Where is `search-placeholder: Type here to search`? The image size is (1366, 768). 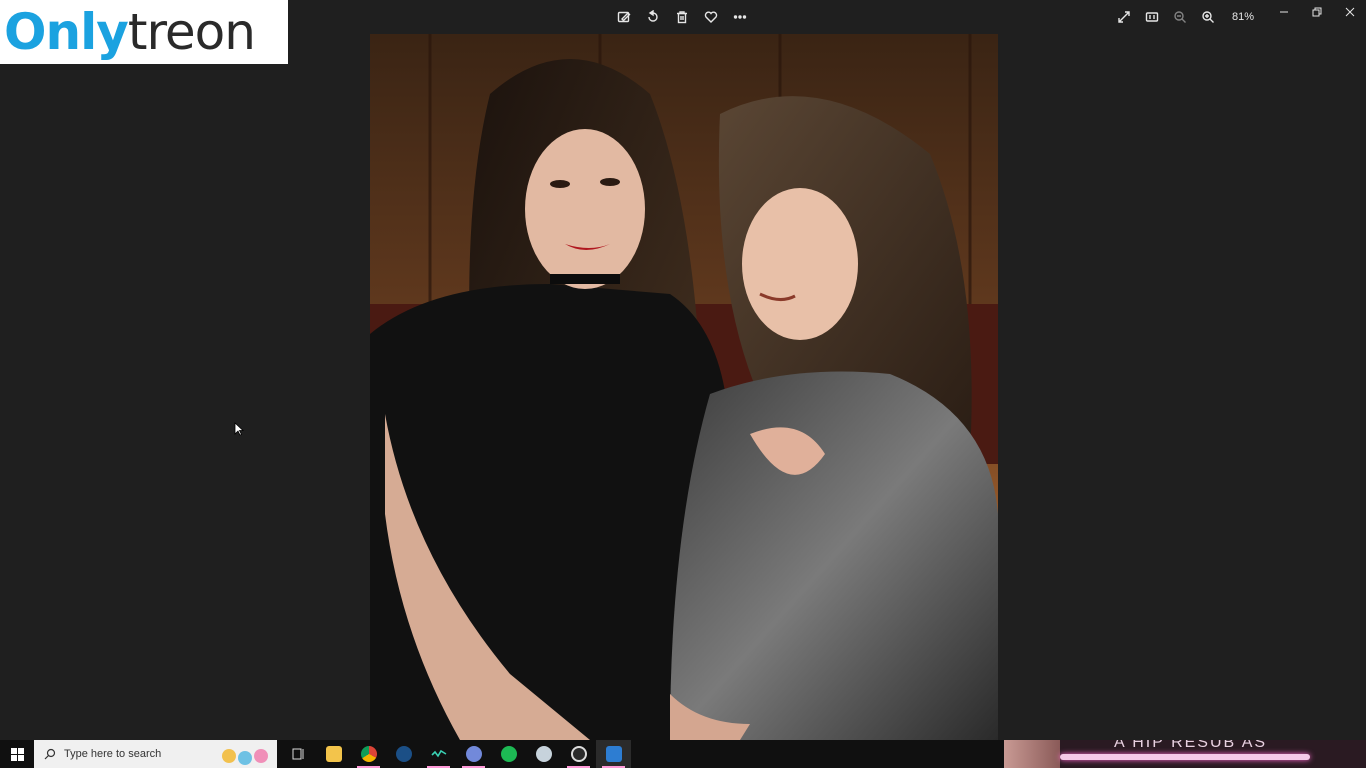 search-placeholder: Type here to search is located at coordinates (113, 754).